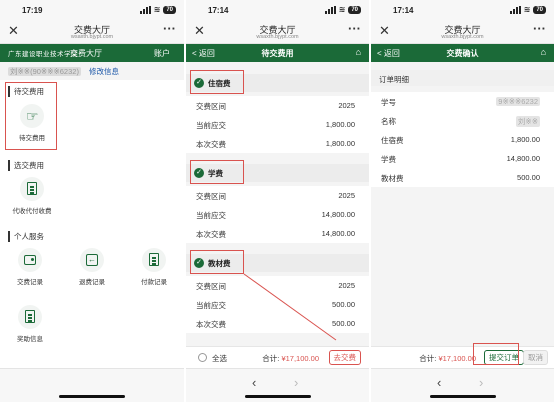 Image resolution: width=554 pixels, height=402 pixels. Describe the element at coordinates (104, 71) in the screenshot. I see `edit-info-link: 修改信息` at that location.